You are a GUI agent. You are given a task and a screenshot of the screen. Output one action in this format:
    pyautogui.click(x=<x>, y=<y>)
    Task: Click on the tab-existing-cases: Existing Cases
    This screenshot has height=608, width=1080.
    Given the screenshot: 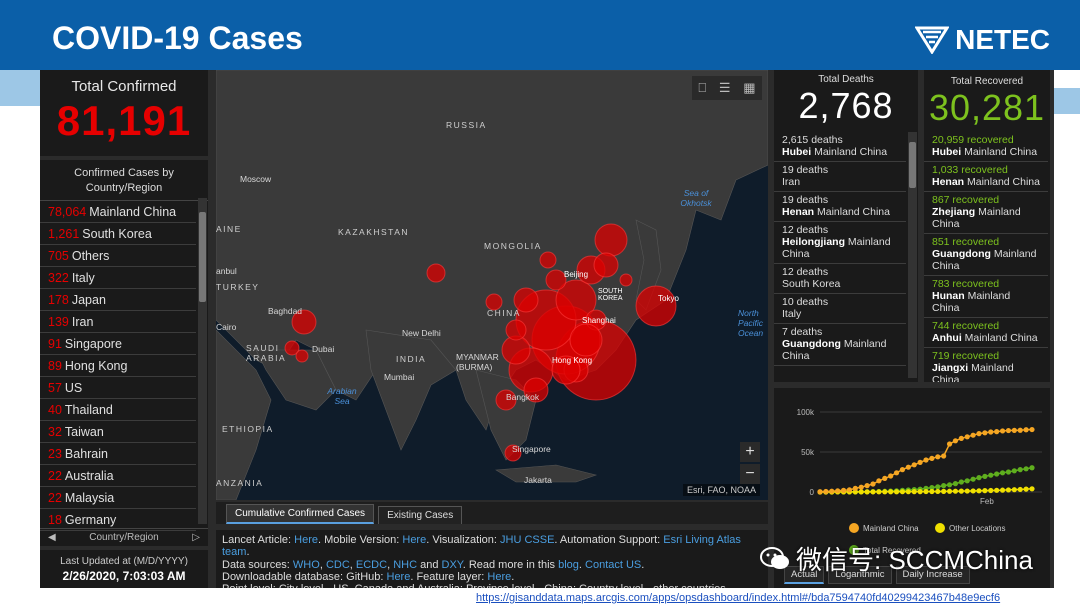 What is the action you would take?
    pyautogui.click(x=420, y=515)
    